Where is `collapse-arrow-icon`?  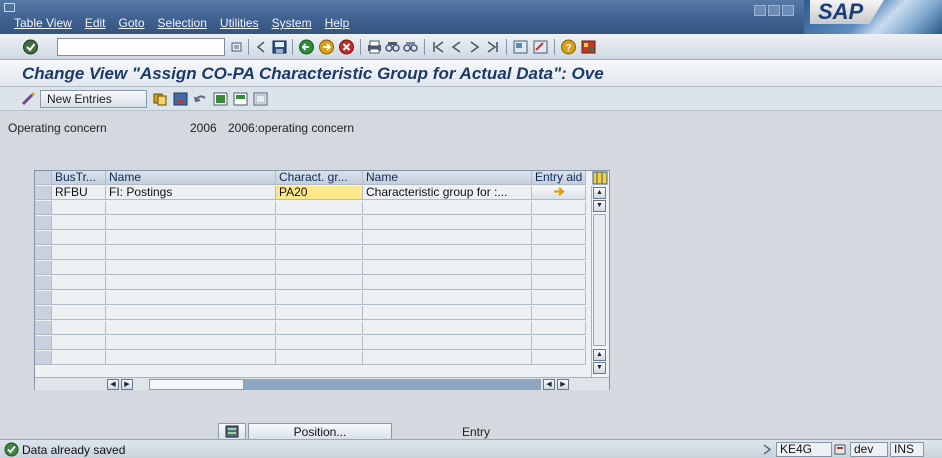
collapse-arrow-icon is located at coordinates (261, 47).